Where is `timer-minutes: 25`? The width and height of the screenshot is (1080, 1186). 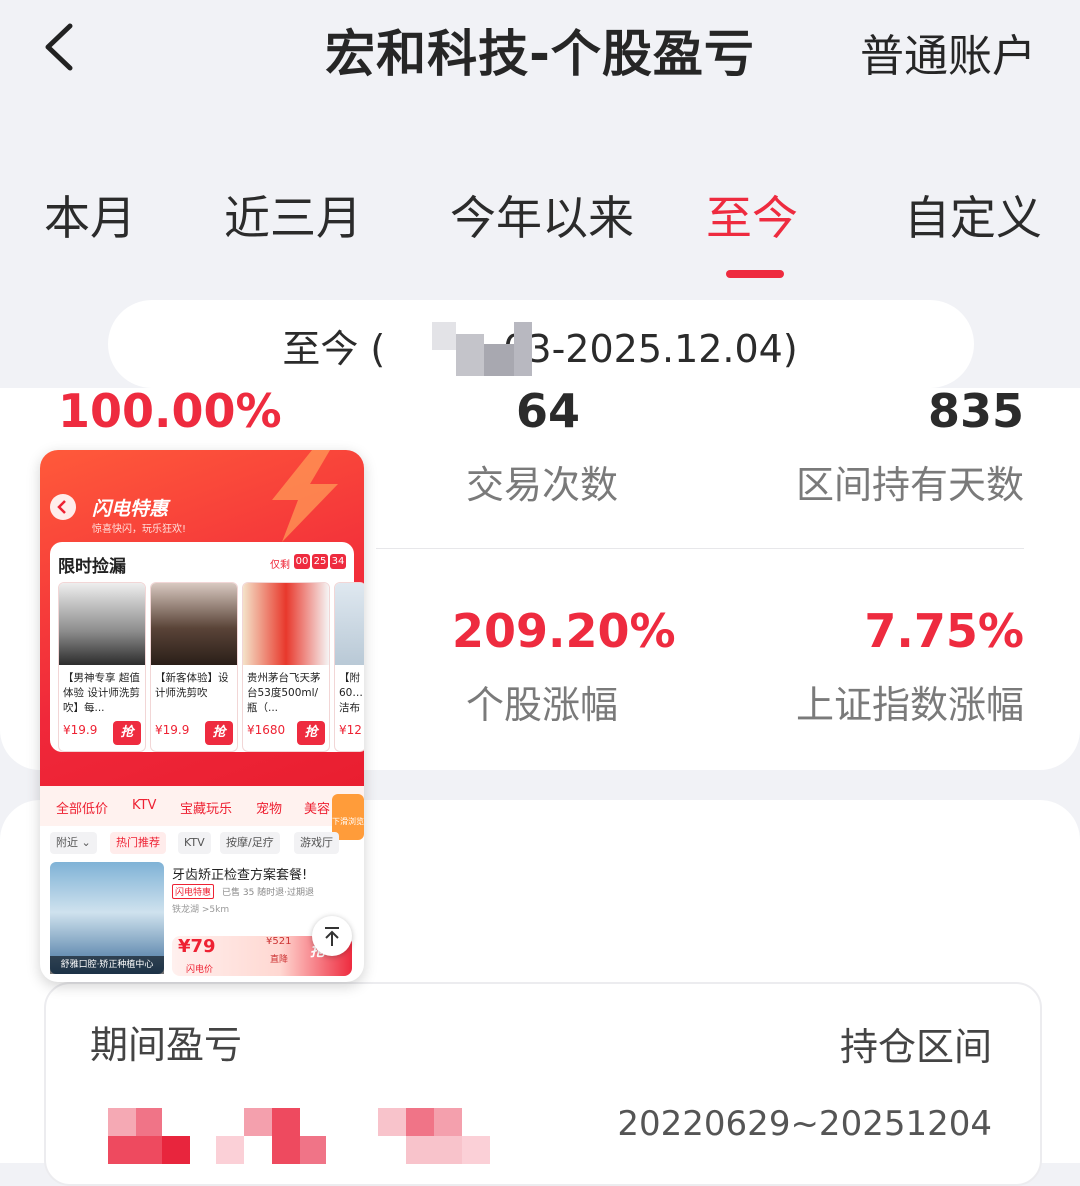 timer-minutes: 25 is located at coordinates (320, 561).